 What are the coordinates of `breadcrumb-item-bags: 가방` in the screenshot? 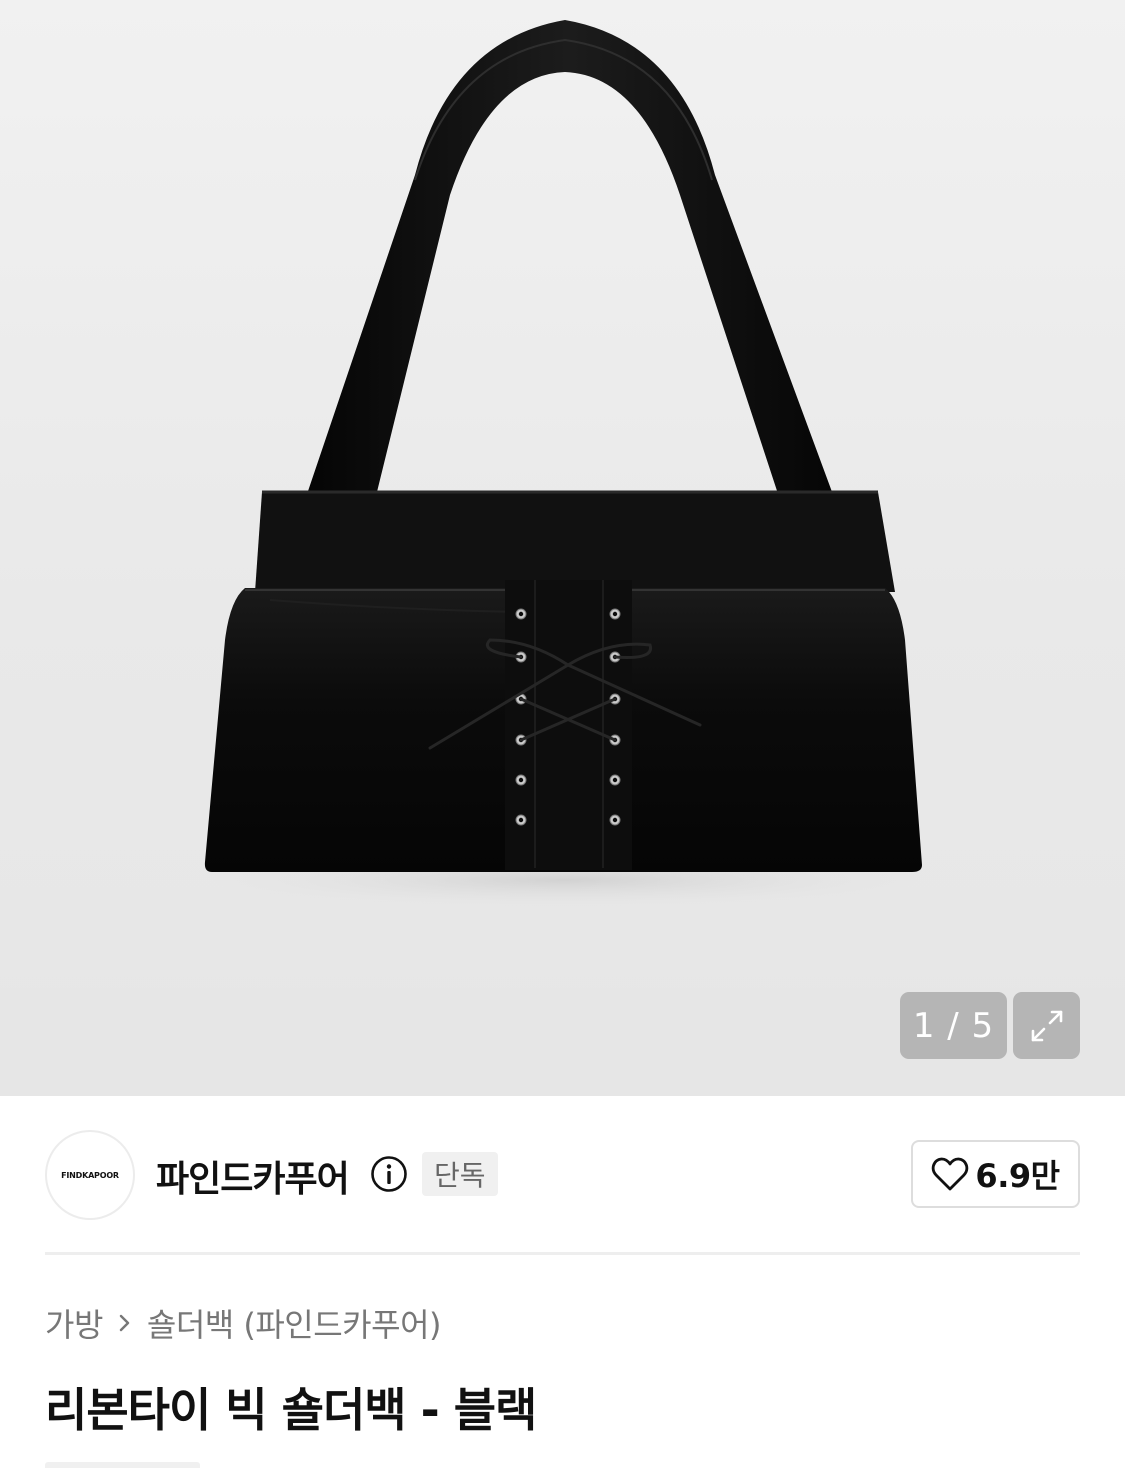 It's located at (74, 1323).